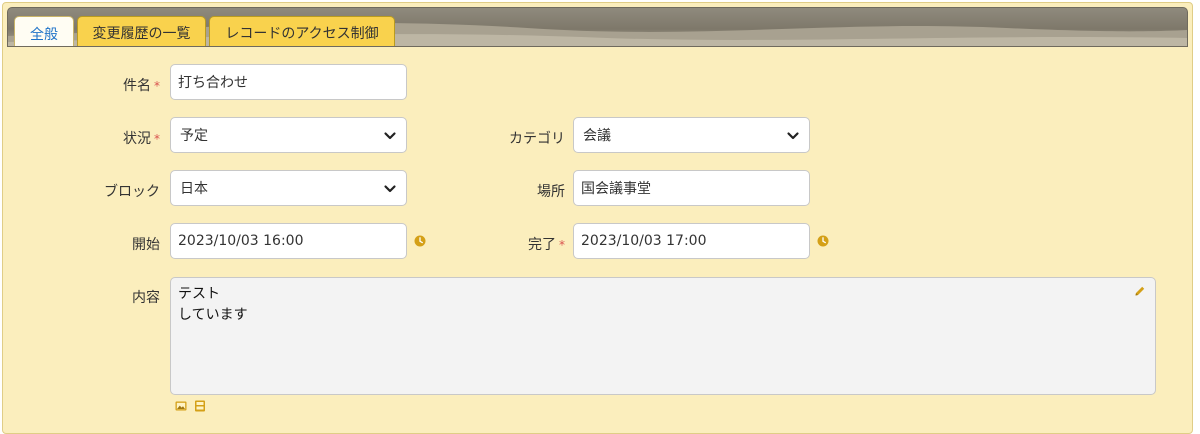  What do you see at coordinates (213, 315) in the screenshot?
I see `content-line: しています` at bounding box center [213, 315].